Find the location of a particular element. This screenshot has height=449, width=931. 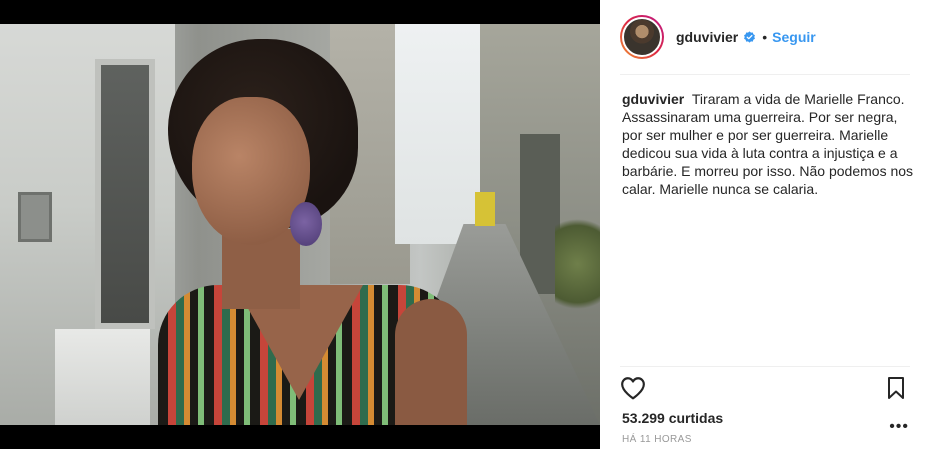

likes-count: 53.299 curtidas is located at coordinates (672, 418).